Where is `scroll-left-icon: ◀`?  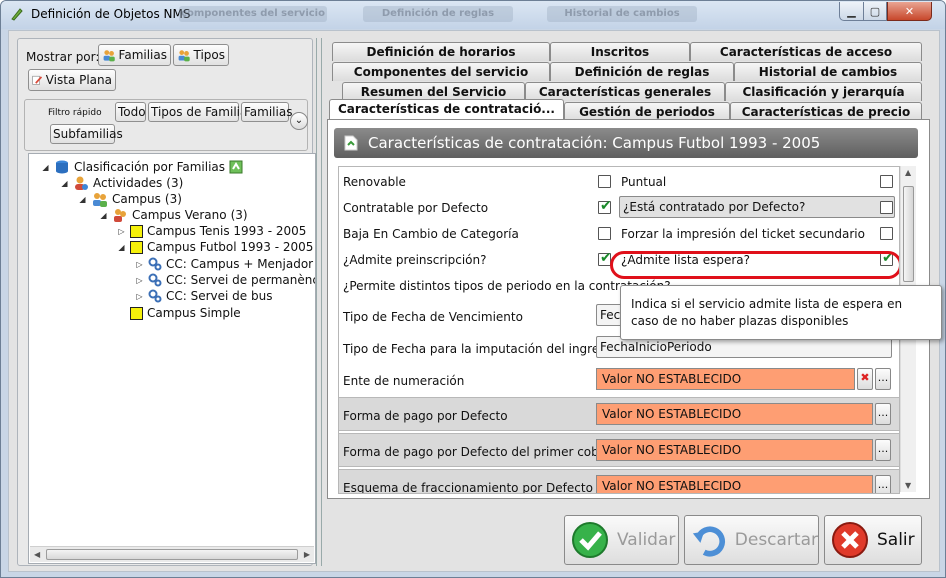
scroll-left-icon: ◀ is located at coordinates (37, 554).